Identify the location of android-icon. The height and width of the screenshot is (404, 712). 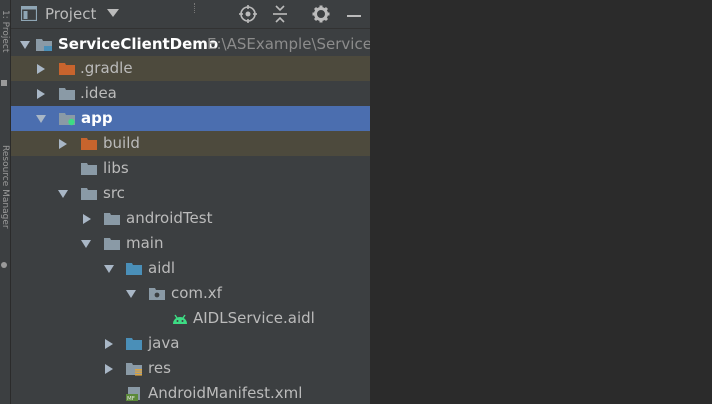
(180, 319).